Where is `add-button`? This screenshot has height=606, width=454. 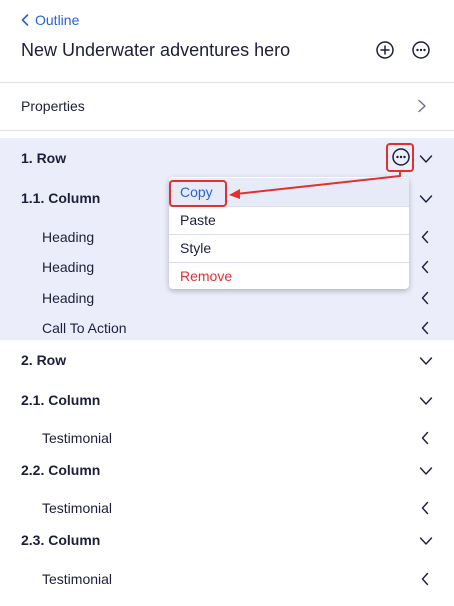 add-button is located at coordinates (385, 50).